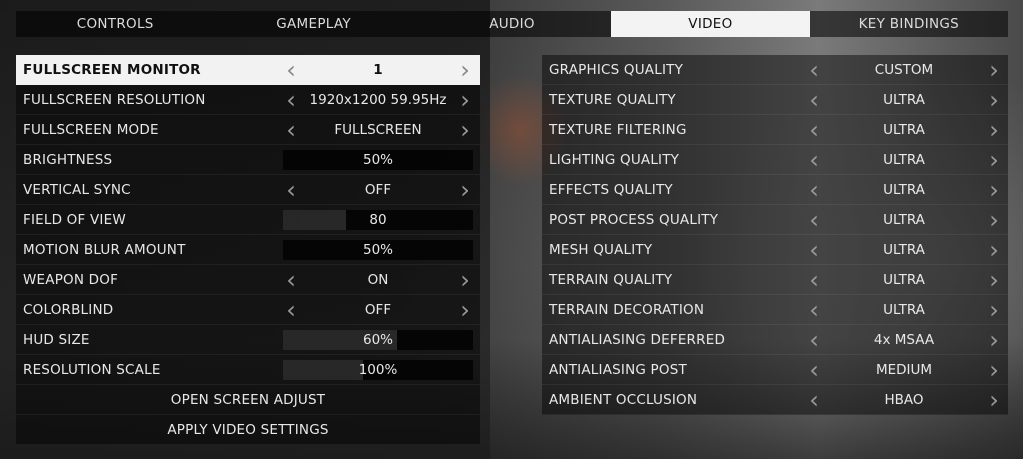 This screenshot has height=459, width=1023. What do you see at coordinates (248, 400) in the screenshot?
I see `open-screen-adjust-button: OPEN SCREEN ADJUST` at bounding box center [248, 400].